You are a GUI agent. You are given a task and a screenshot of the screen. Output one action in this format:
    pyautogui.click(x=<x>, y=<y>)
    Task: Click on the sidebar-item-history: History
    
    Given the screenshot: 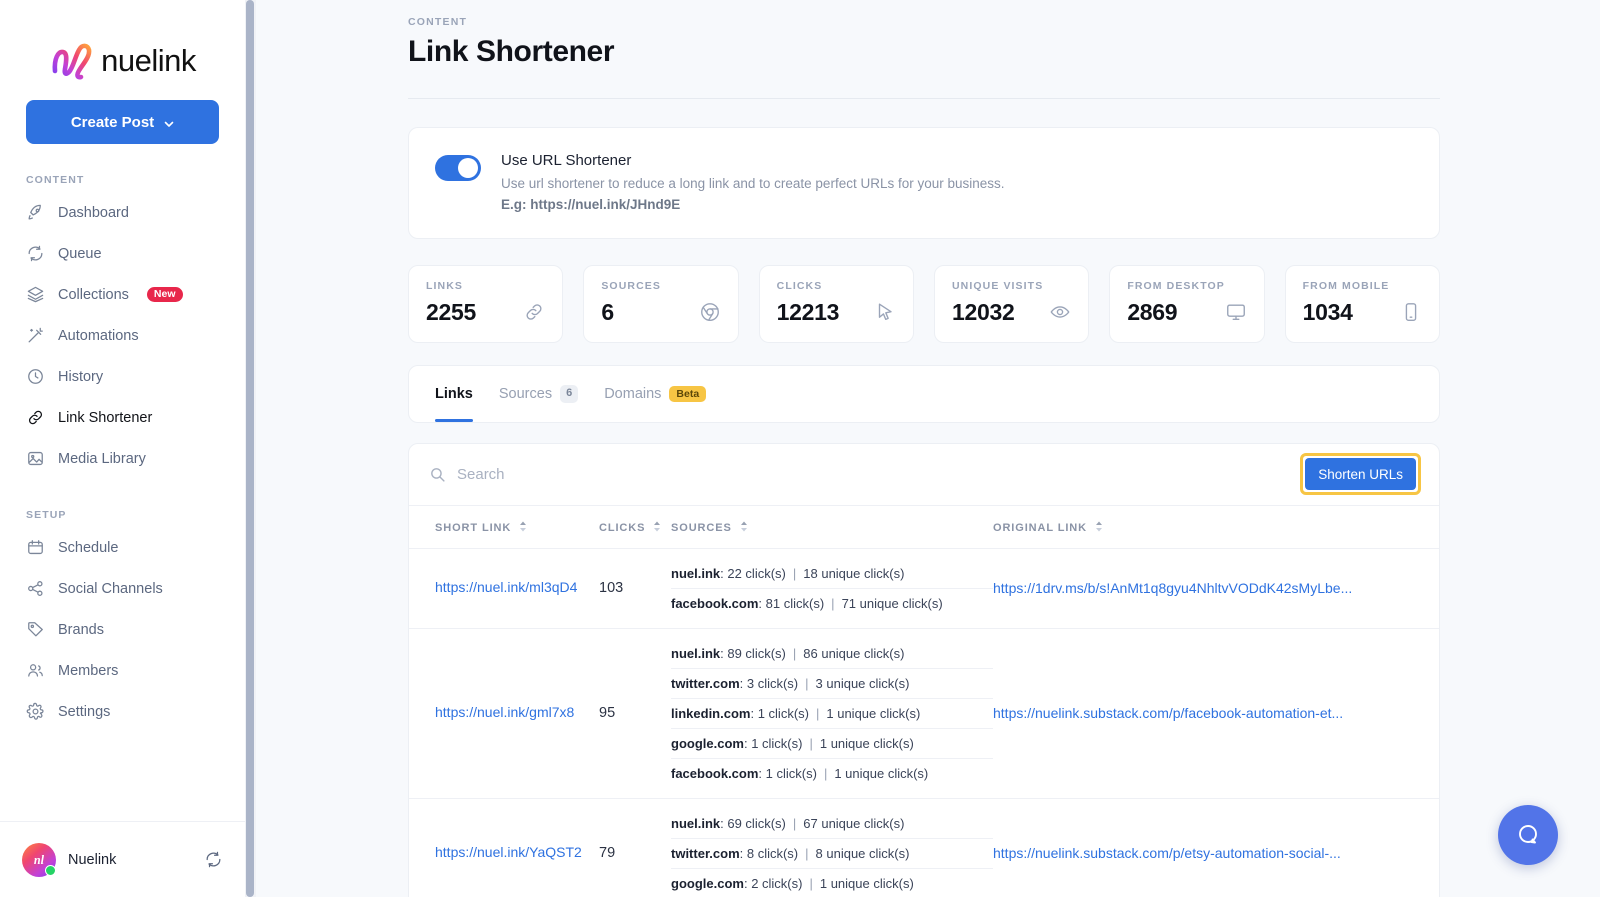 What is the action you would take?
    pyautogui.click(x=122, y=376)
    